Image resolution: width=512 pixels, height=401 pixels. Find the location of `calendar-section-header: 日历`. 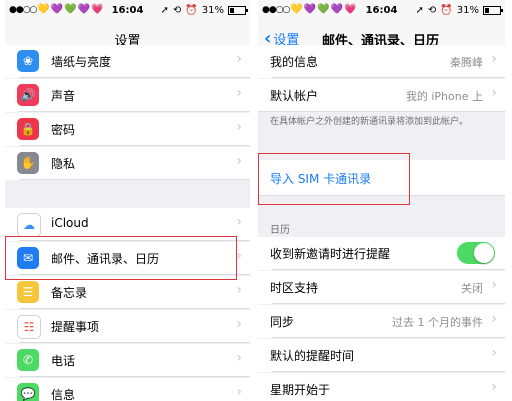

calendar-section-header: 日历 is located at coordinates (280, 230).